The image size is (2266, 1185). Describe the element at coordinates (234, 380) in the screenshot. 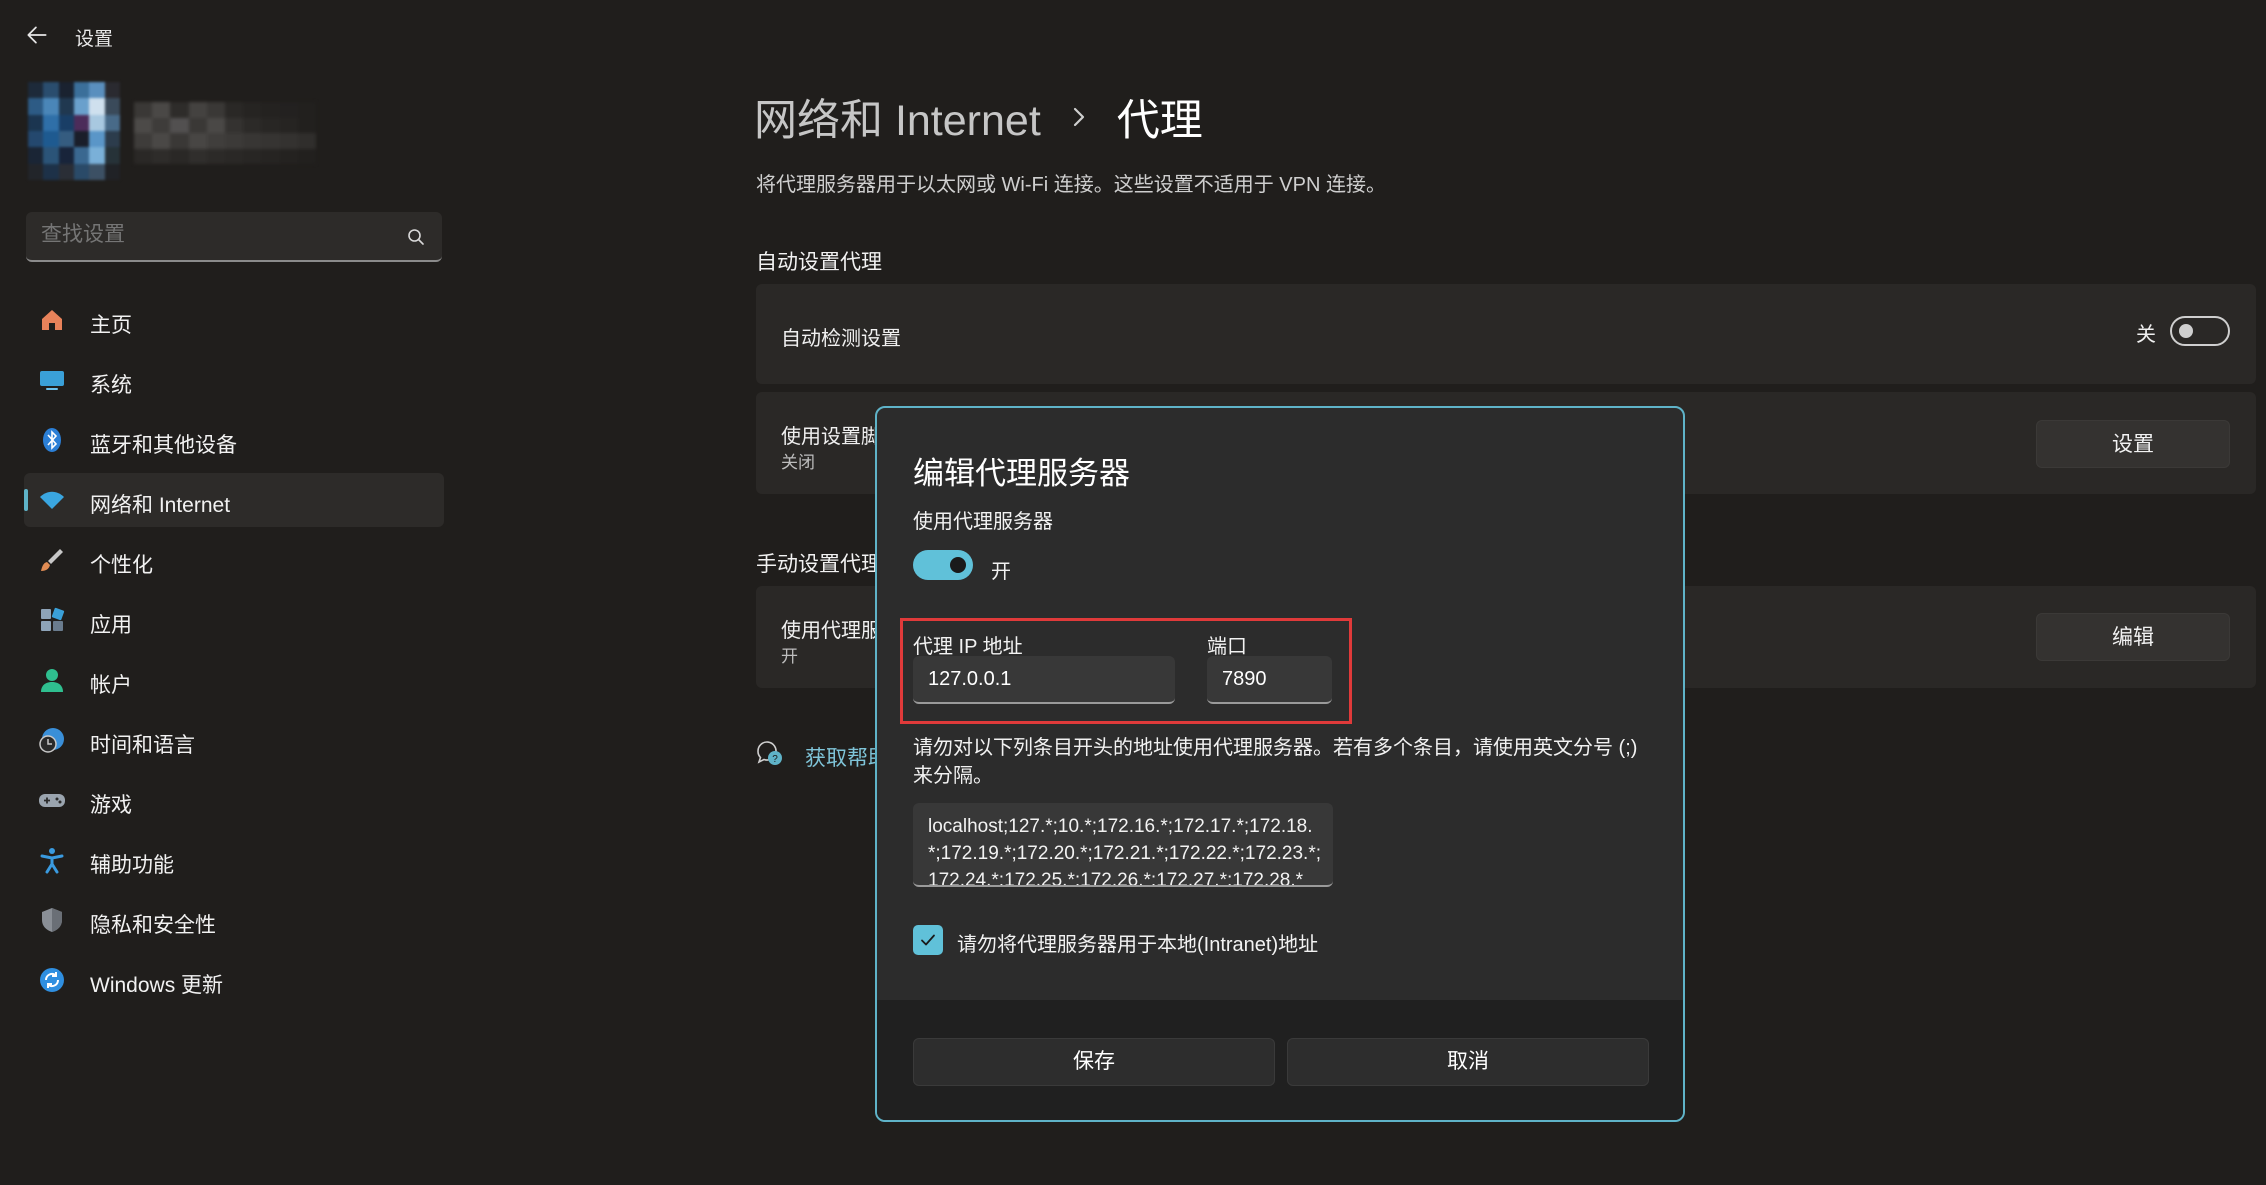

I see `sidebar-item-system: 系统` at that location.